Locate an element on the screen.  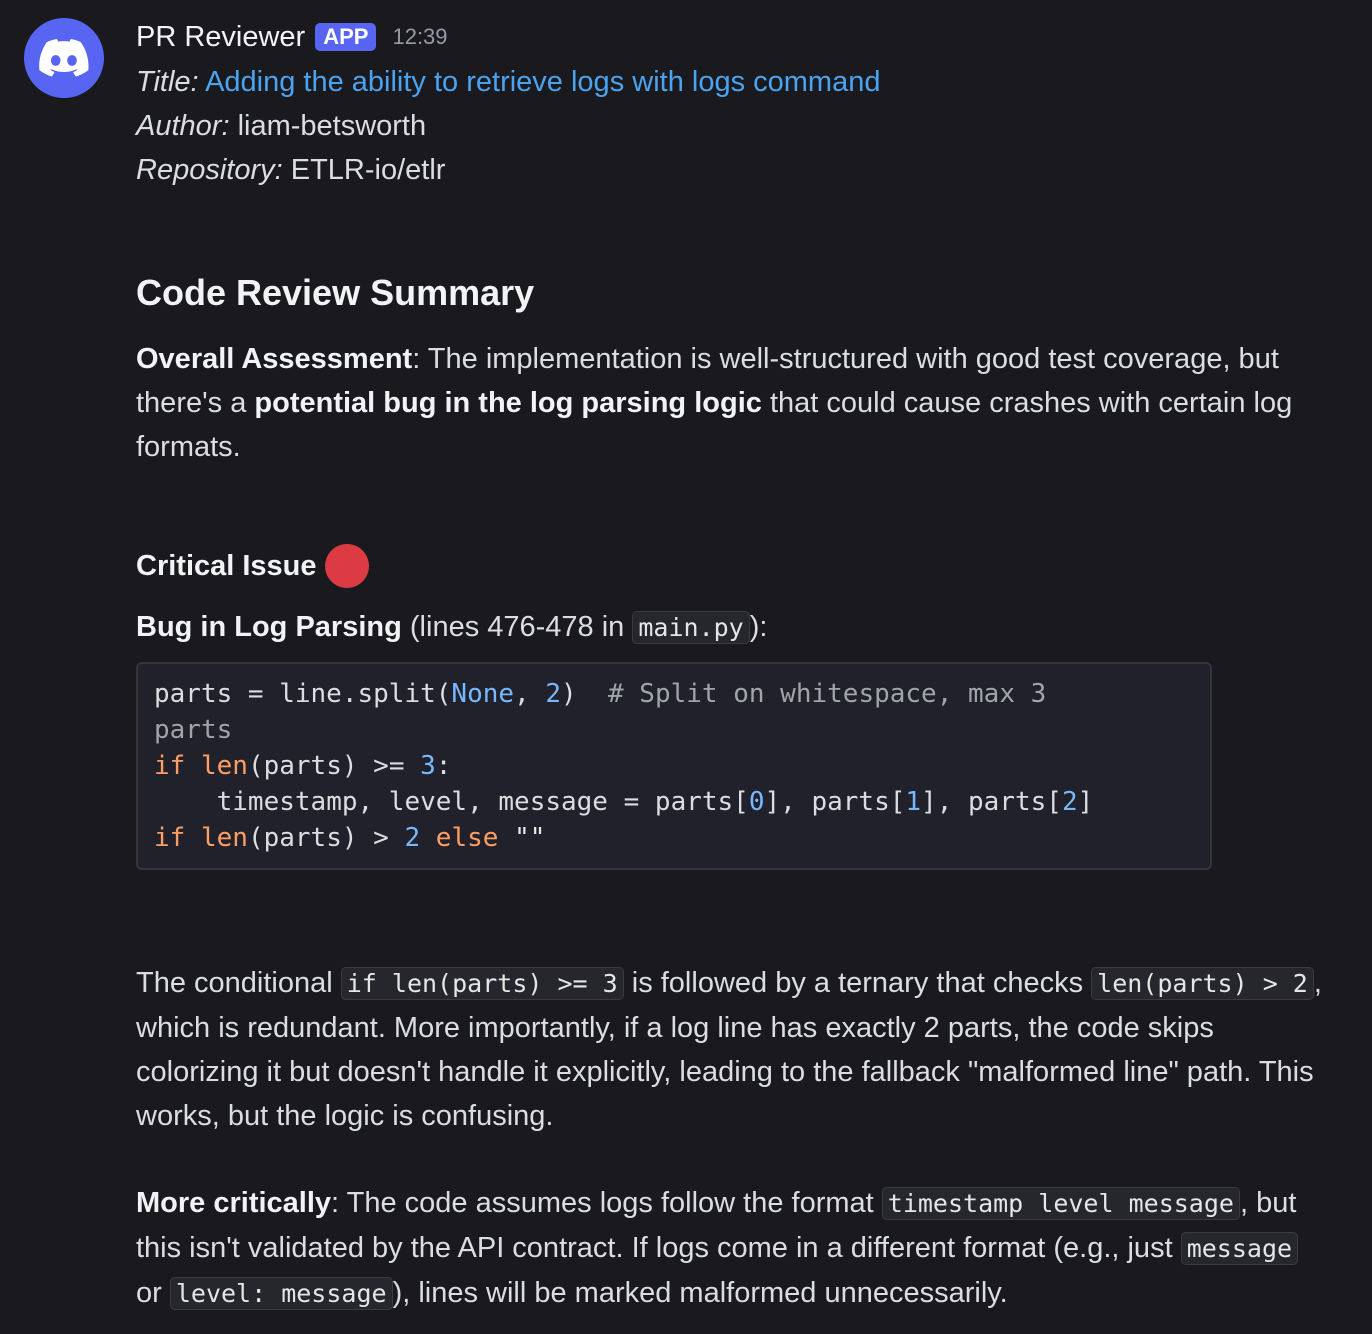
para-text: is followed by a ternary that checks is located at coordinates (857, 983).